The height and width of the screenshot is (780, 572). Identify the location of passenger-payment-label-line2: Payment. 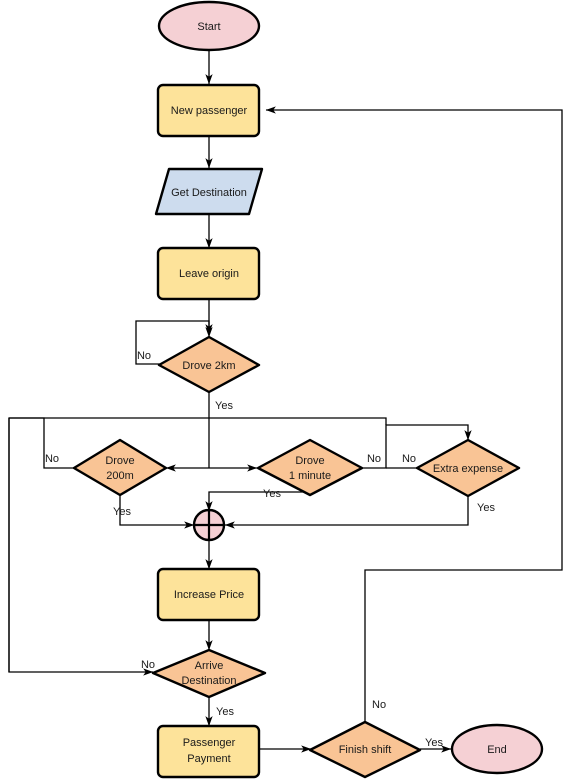
(208, 759).